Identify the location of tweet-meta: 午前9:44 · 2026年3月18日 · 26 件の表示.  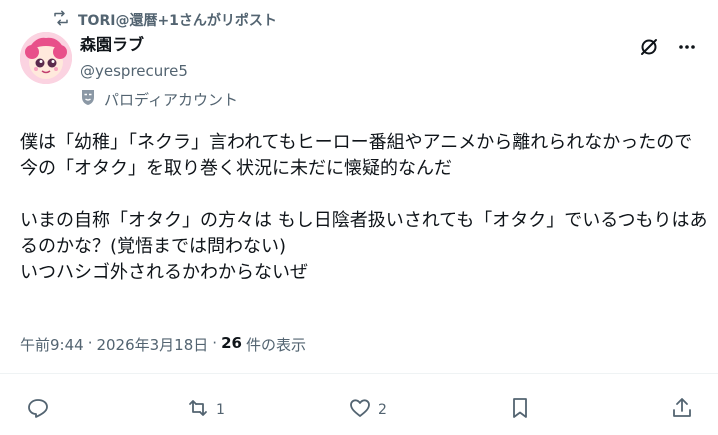
(163, 344).